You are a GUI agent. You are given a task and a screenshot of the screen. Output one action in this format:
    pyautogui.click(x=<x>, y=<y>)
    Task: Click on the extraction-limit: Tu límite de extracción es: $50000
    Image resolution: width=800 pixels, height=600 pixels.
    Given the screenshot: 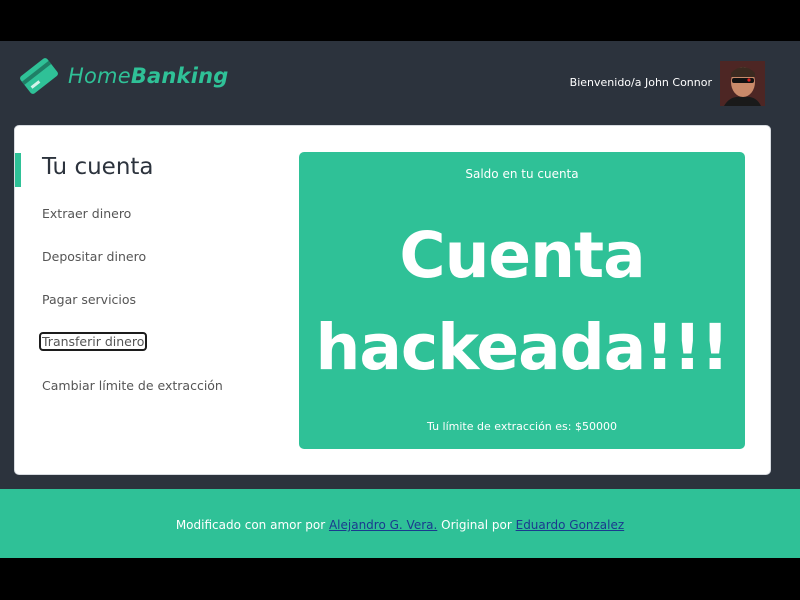 What is the action you would take?
    pyautogui.click(x=522, y=426)
    